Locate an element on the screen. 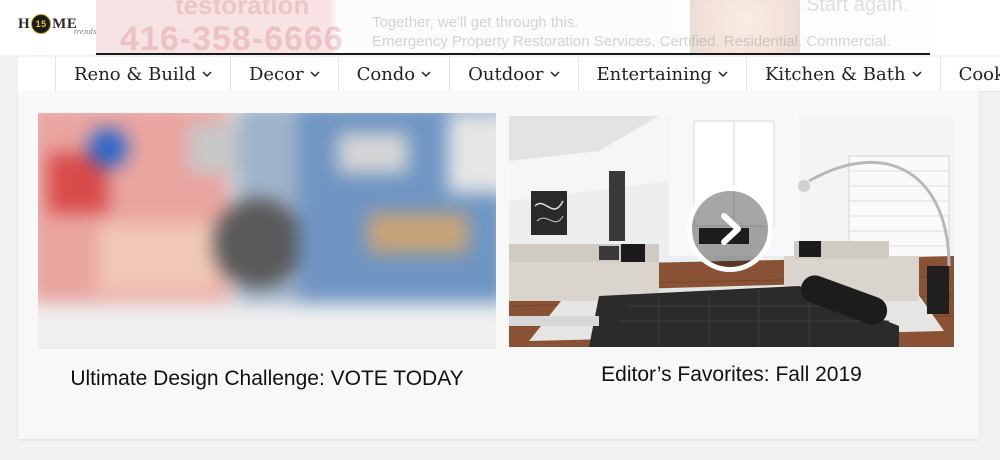 The height and width of the screenshot is (460, 1000). nav-item-condo: Condo is located at coordinates (395, 74).